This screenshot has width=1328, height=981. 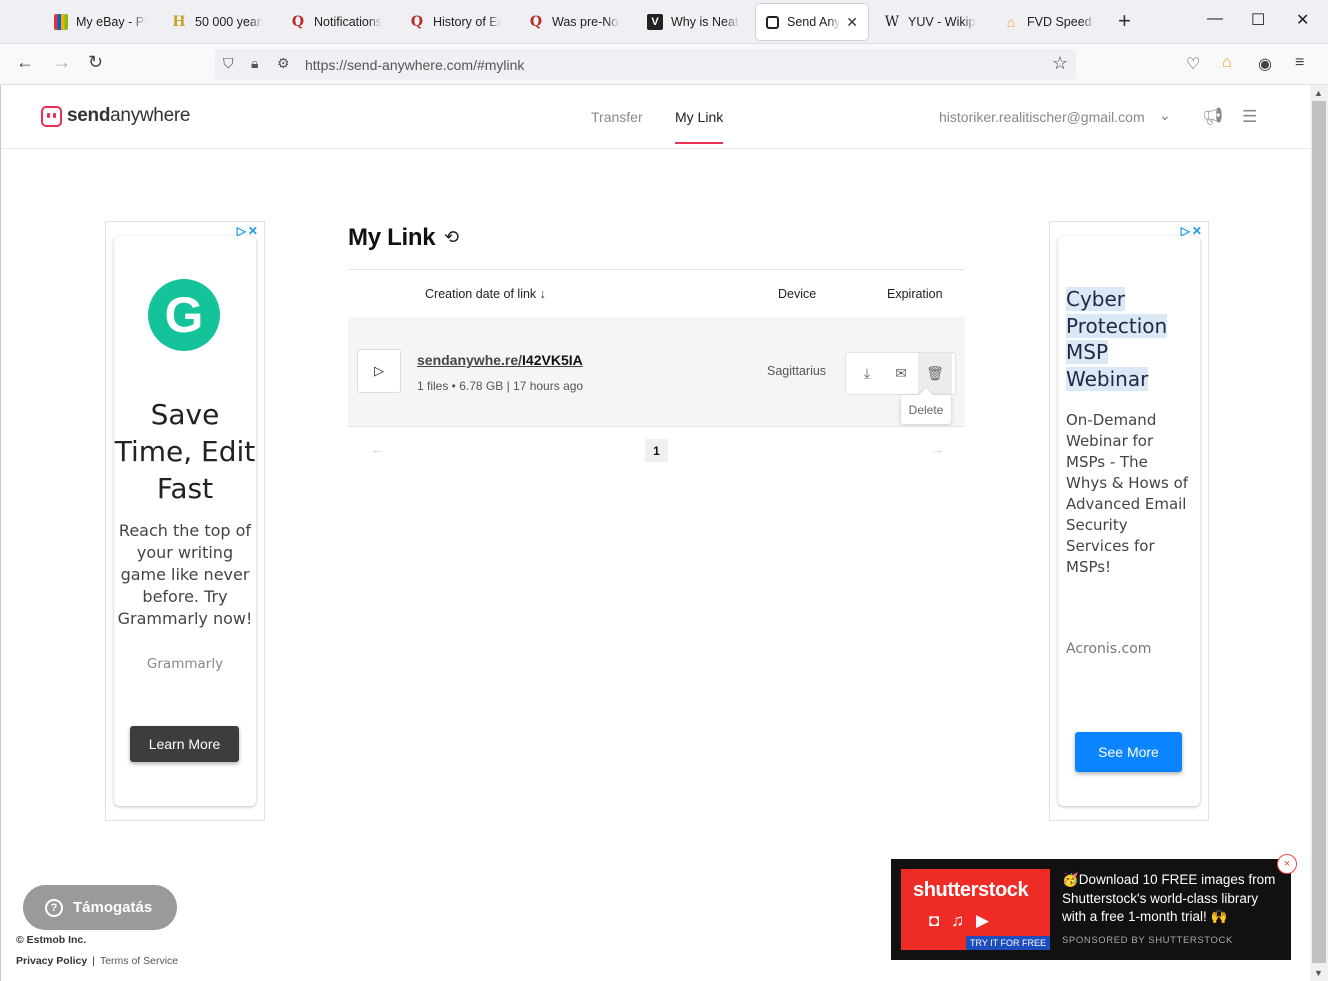 What do you see at coordinates (1109, 649) in the screenshot?
I see `ad-brand: Acronis.com` at bounding box center [1109, 649].